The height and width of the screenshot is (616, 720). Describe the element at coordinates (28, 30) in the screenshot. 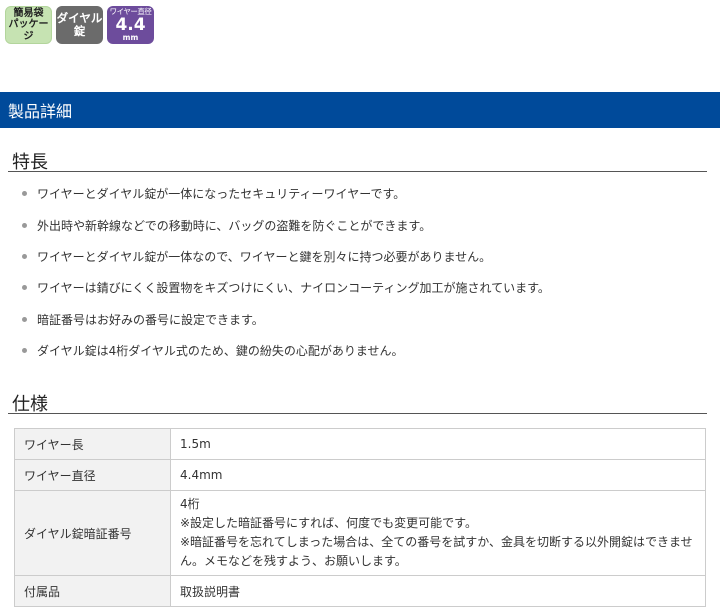

I see `badge-line: パッケージ` at that location.